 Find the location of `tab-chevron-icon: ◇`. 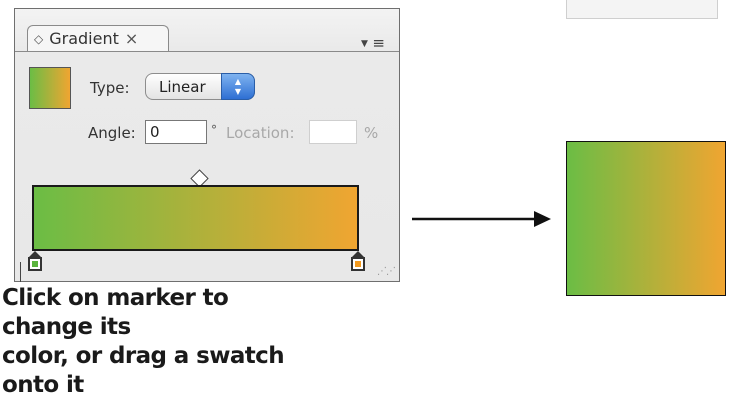

tab-chevron-icon: ◇ is located at coordinates (39, 38).